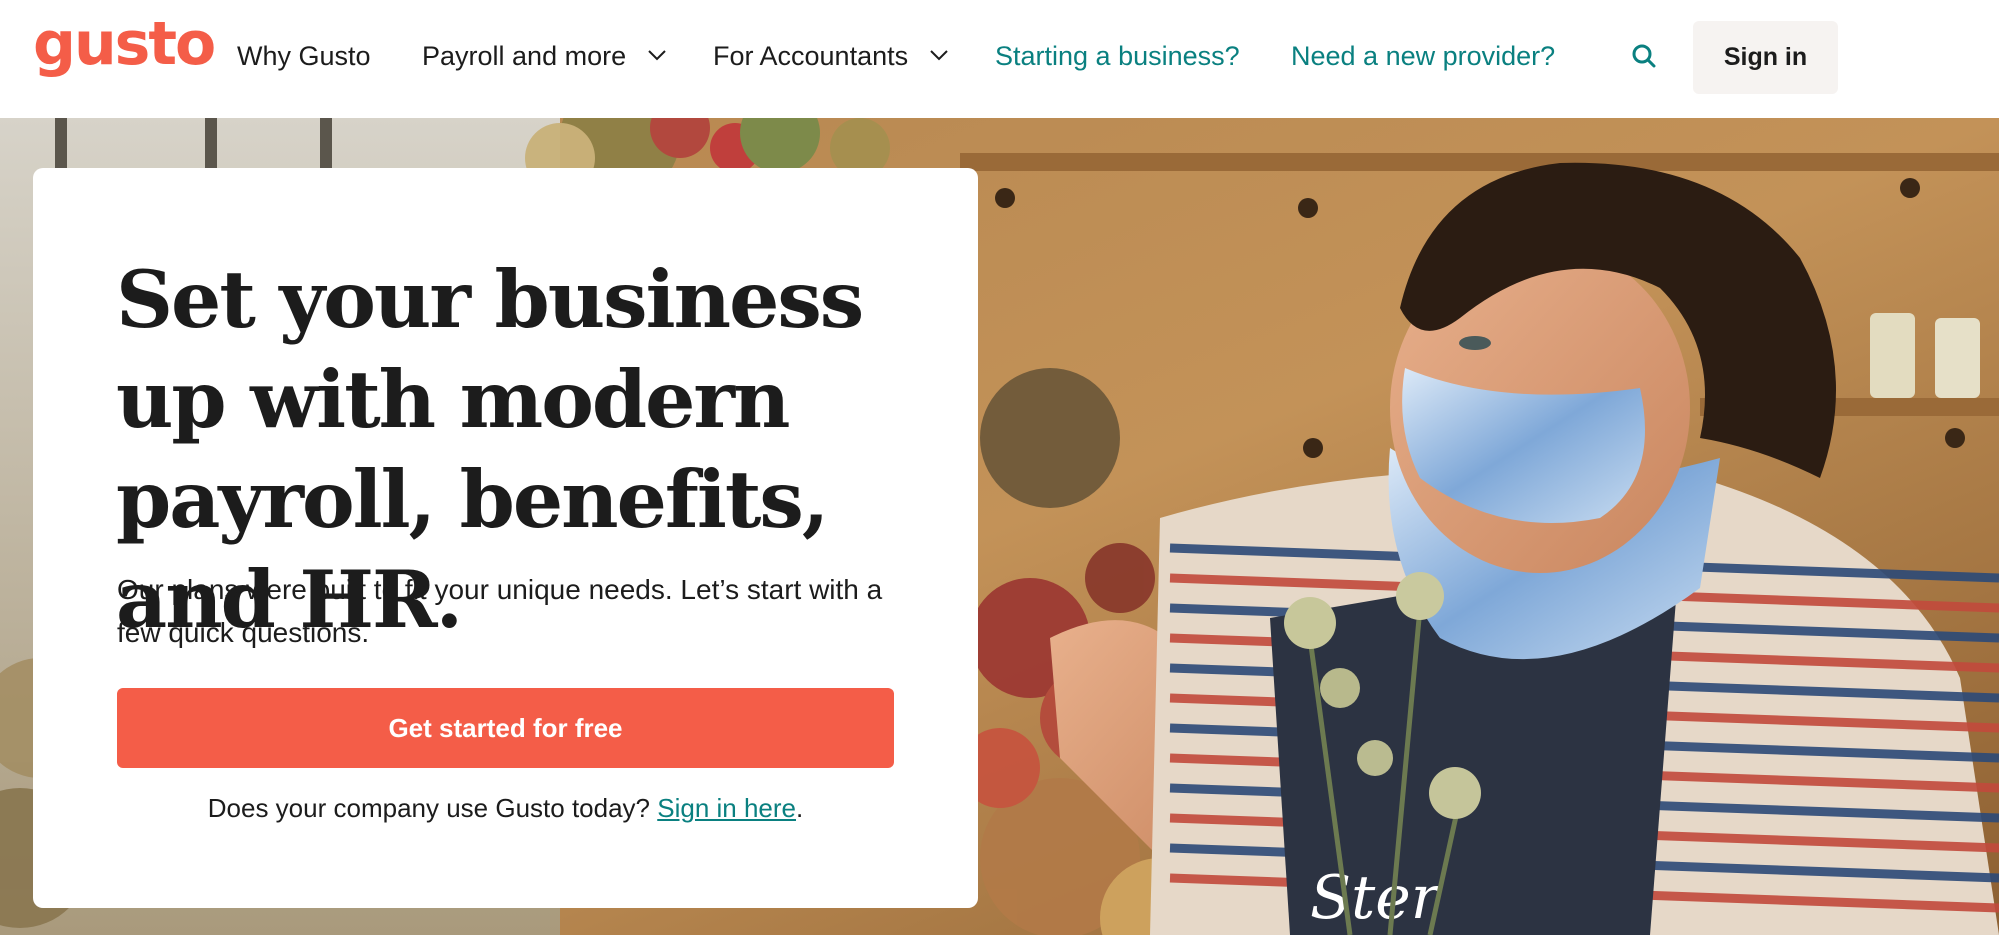 The image size is (1999, 935). I want to click on nav-new-provider-label: Need a new provider?, so click(1423, 56).